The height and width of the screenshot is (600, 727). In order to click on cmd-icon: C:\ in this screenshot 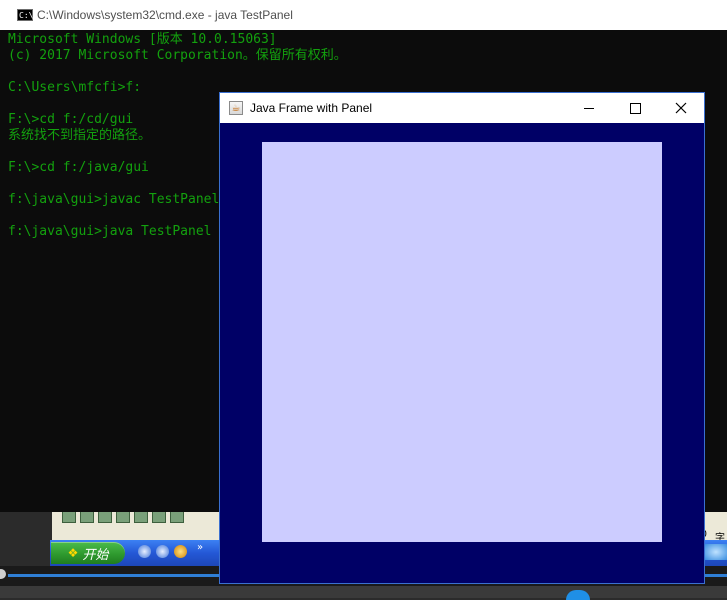, I will do `click(25, 15)`.